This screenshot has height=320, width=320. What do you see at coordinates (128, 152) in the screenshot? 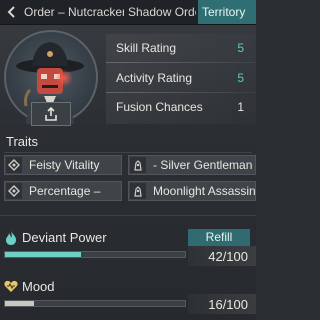
I see `traits-divider` at bounding box center [128, 152].